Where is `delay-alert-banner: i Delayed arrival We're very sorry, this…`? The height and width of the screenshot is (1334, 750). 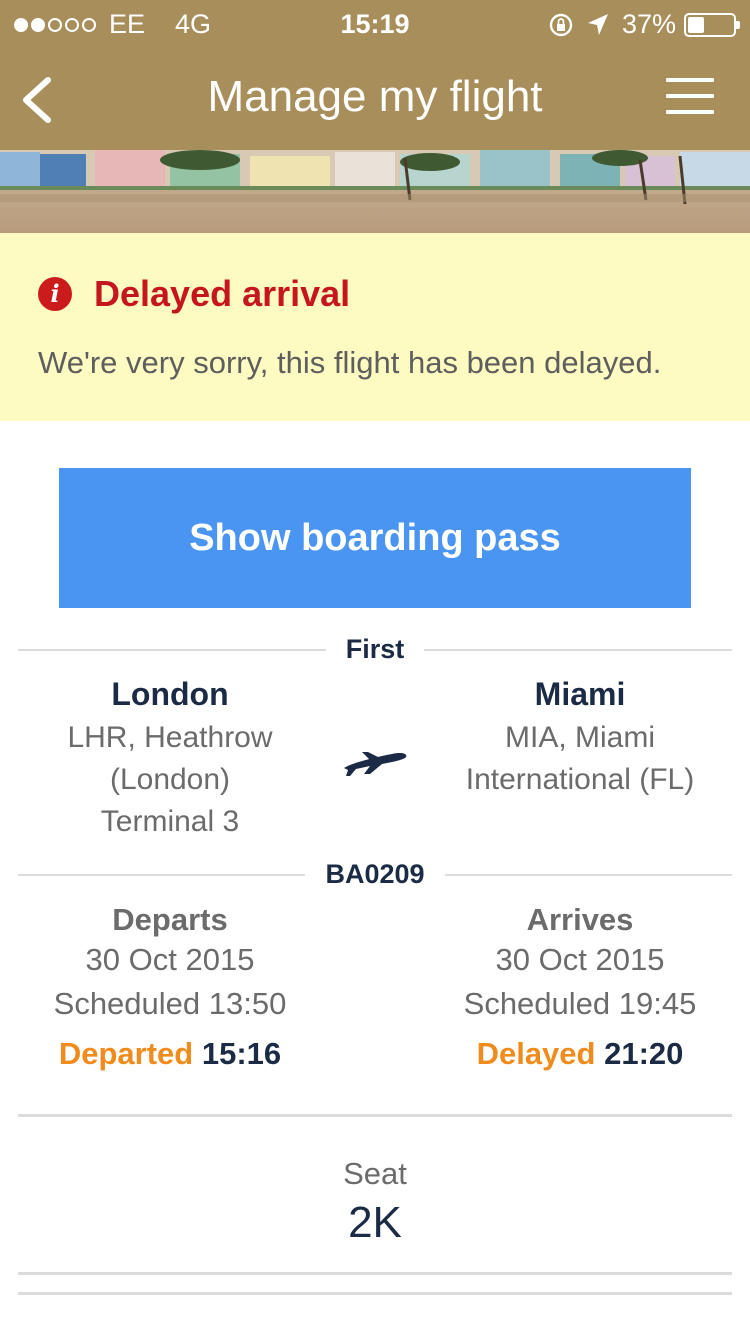 delay-alert-banner: i Delayed arrival We're very sorry, this… is located at coordinates (375, 327).